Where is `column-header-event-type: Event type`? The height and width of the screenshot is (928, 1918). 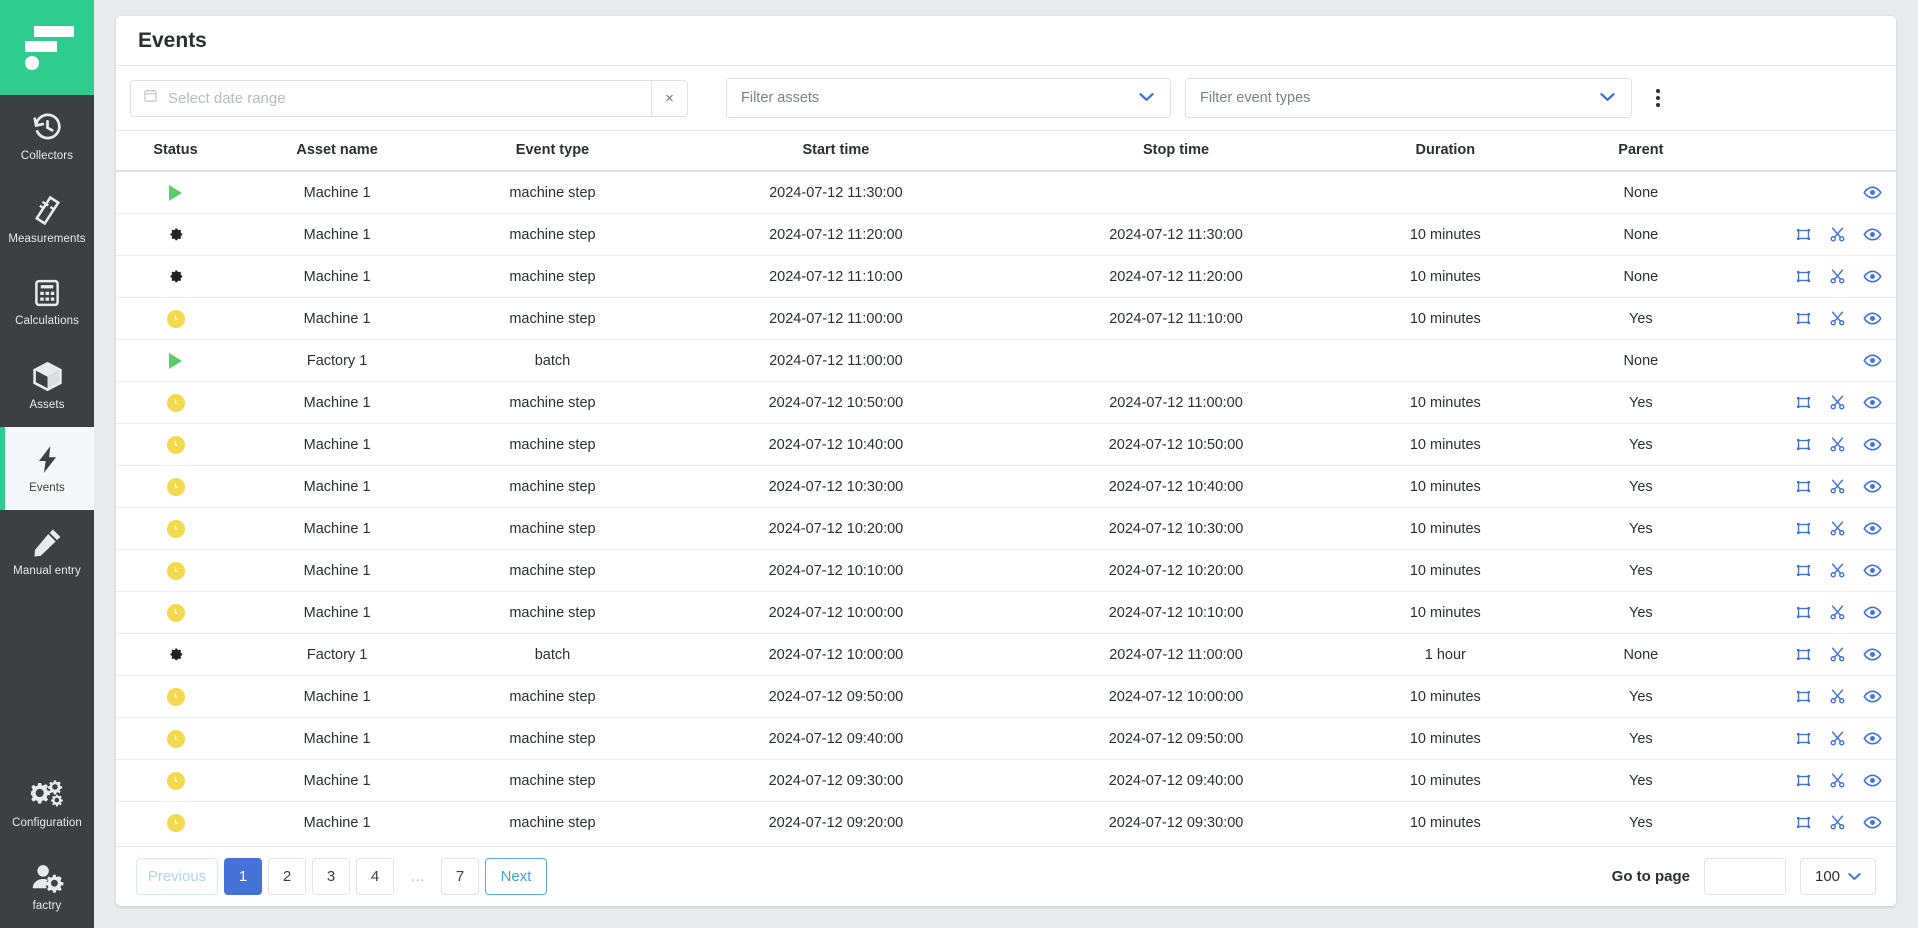
column-header-event-type: Event type is located at coordinates (552, 152).